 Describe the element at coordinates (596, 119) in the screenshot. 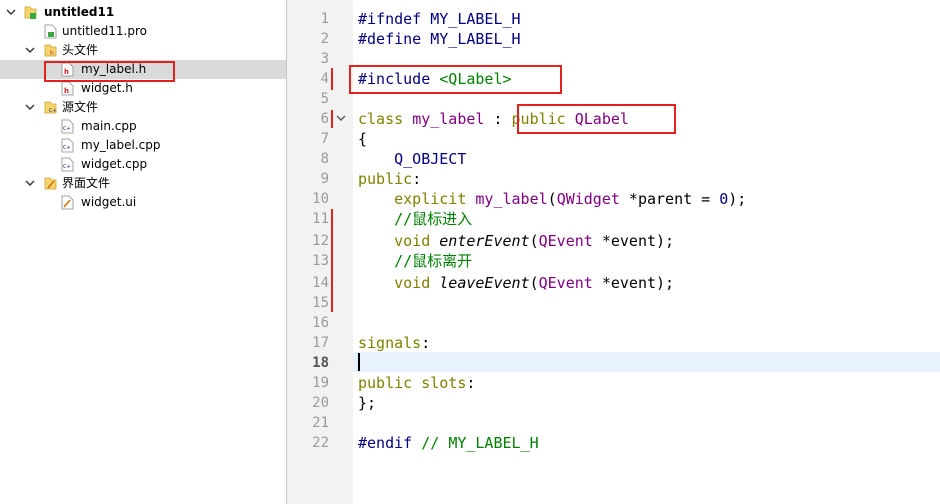

I see `highlight-box-public-qlabel` at that location.